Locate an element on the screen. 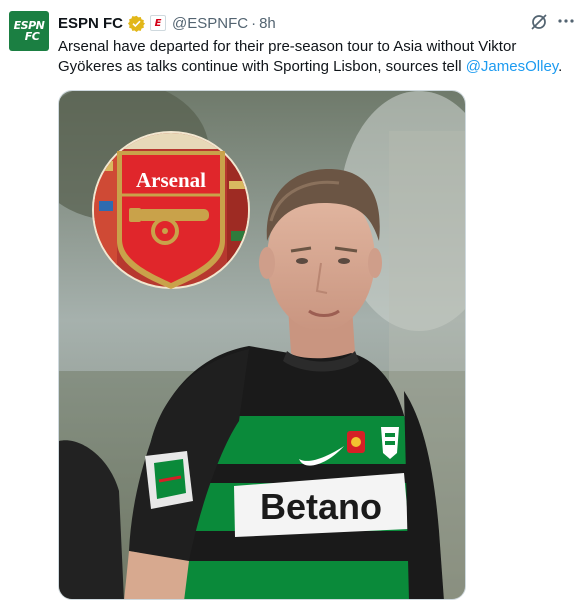  sponsor-text: Betano is located at coordinates (321, 506).